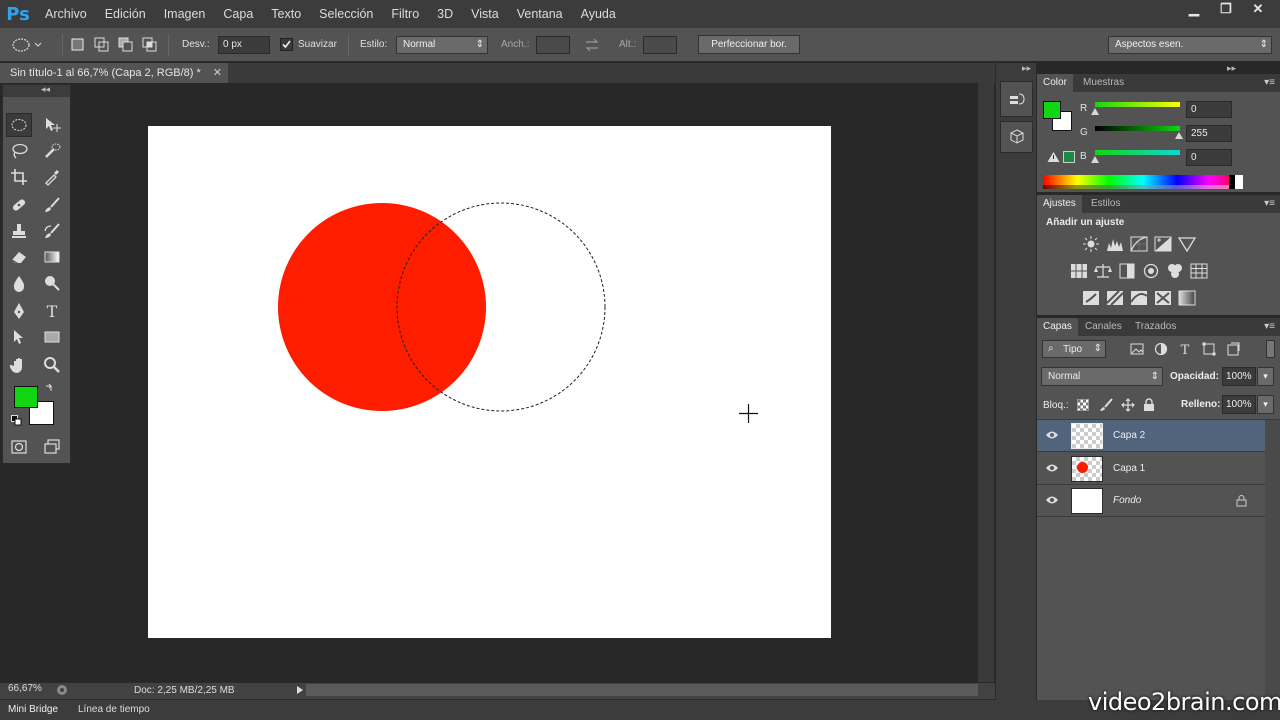 The width and height of the screenshot is (1280, 720). I want to click on crop-tool-icon, so click(19, 177).